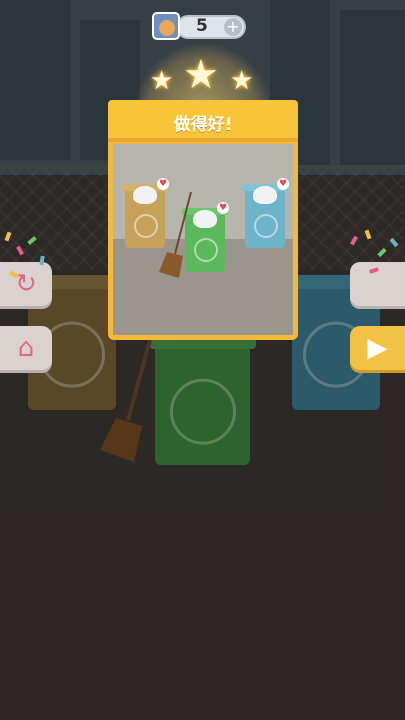 This screenshot has height=720, width=405. I want to click on result-preview: ♥ ♥ ♥, so click(203, 239).